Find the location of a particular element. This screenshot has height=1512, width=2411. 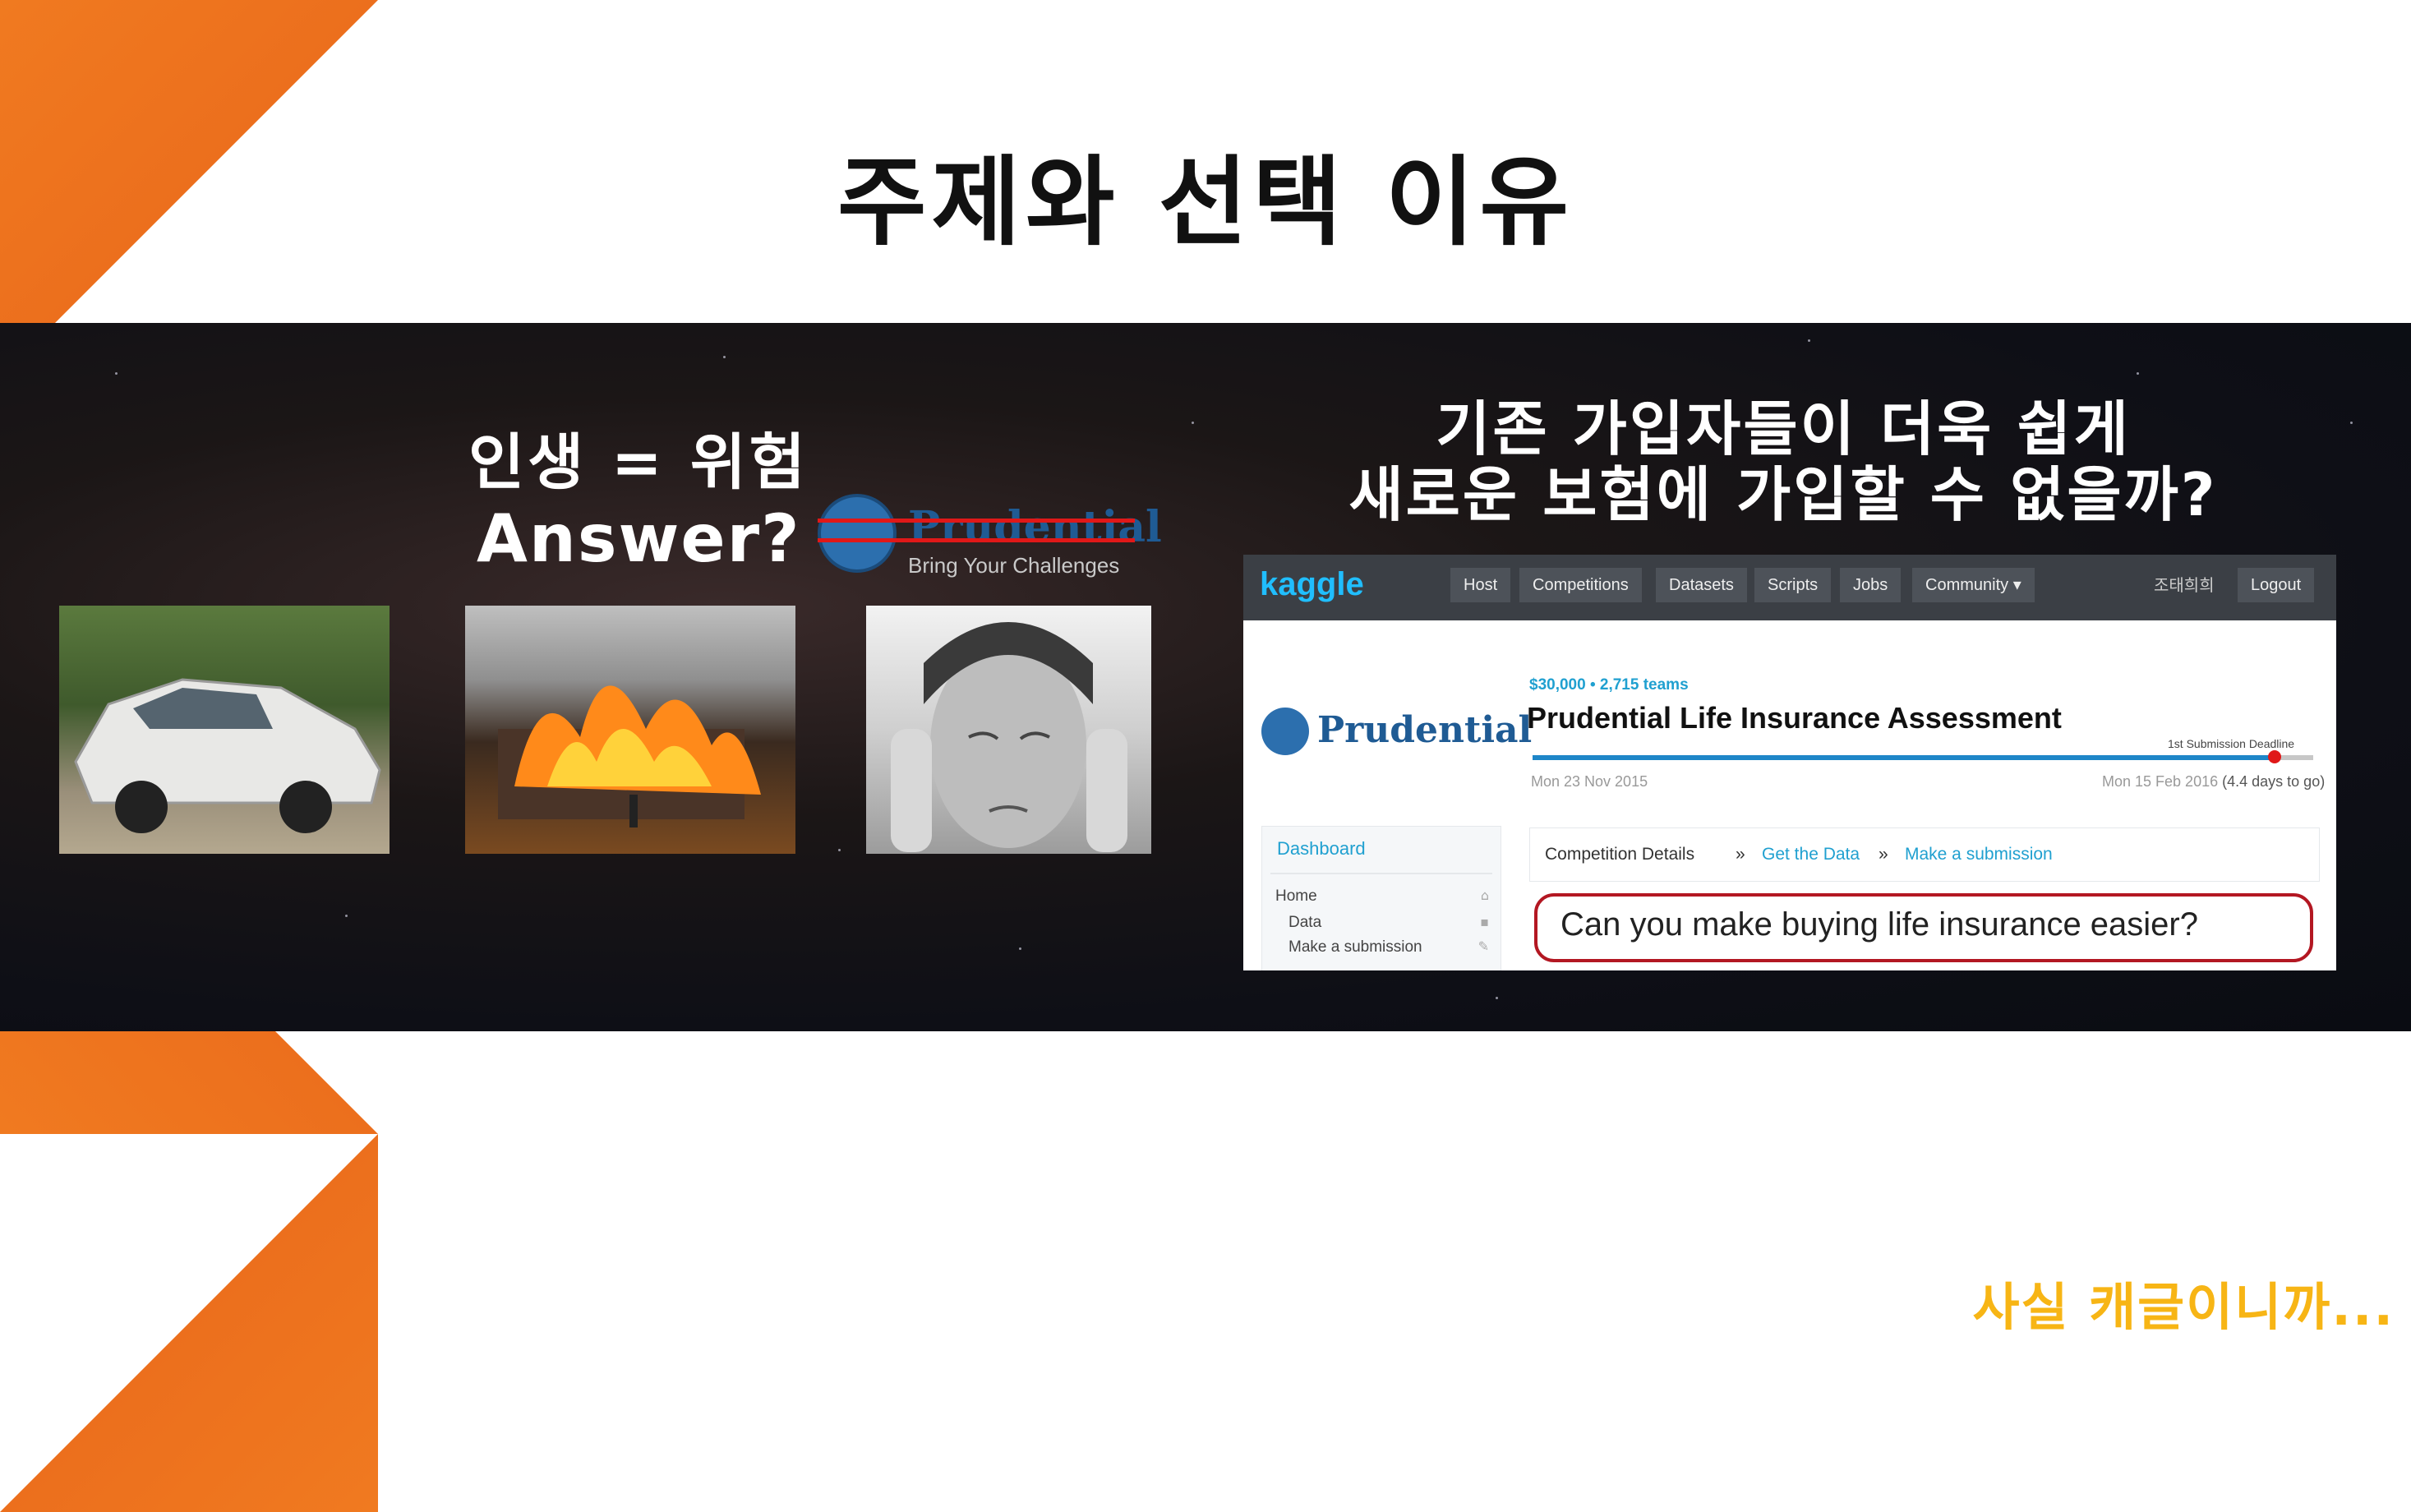

trash-icon: ▪ is located at coordinates (1485, 922).